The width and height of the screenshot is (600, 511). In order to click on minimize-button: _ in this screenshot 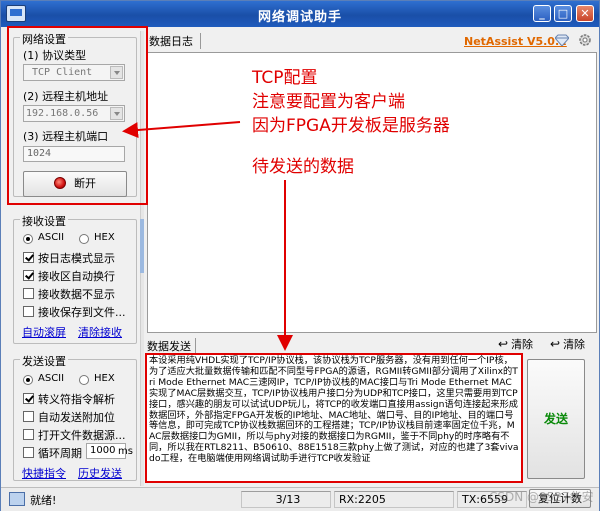, I will do `click(542, 13)`.